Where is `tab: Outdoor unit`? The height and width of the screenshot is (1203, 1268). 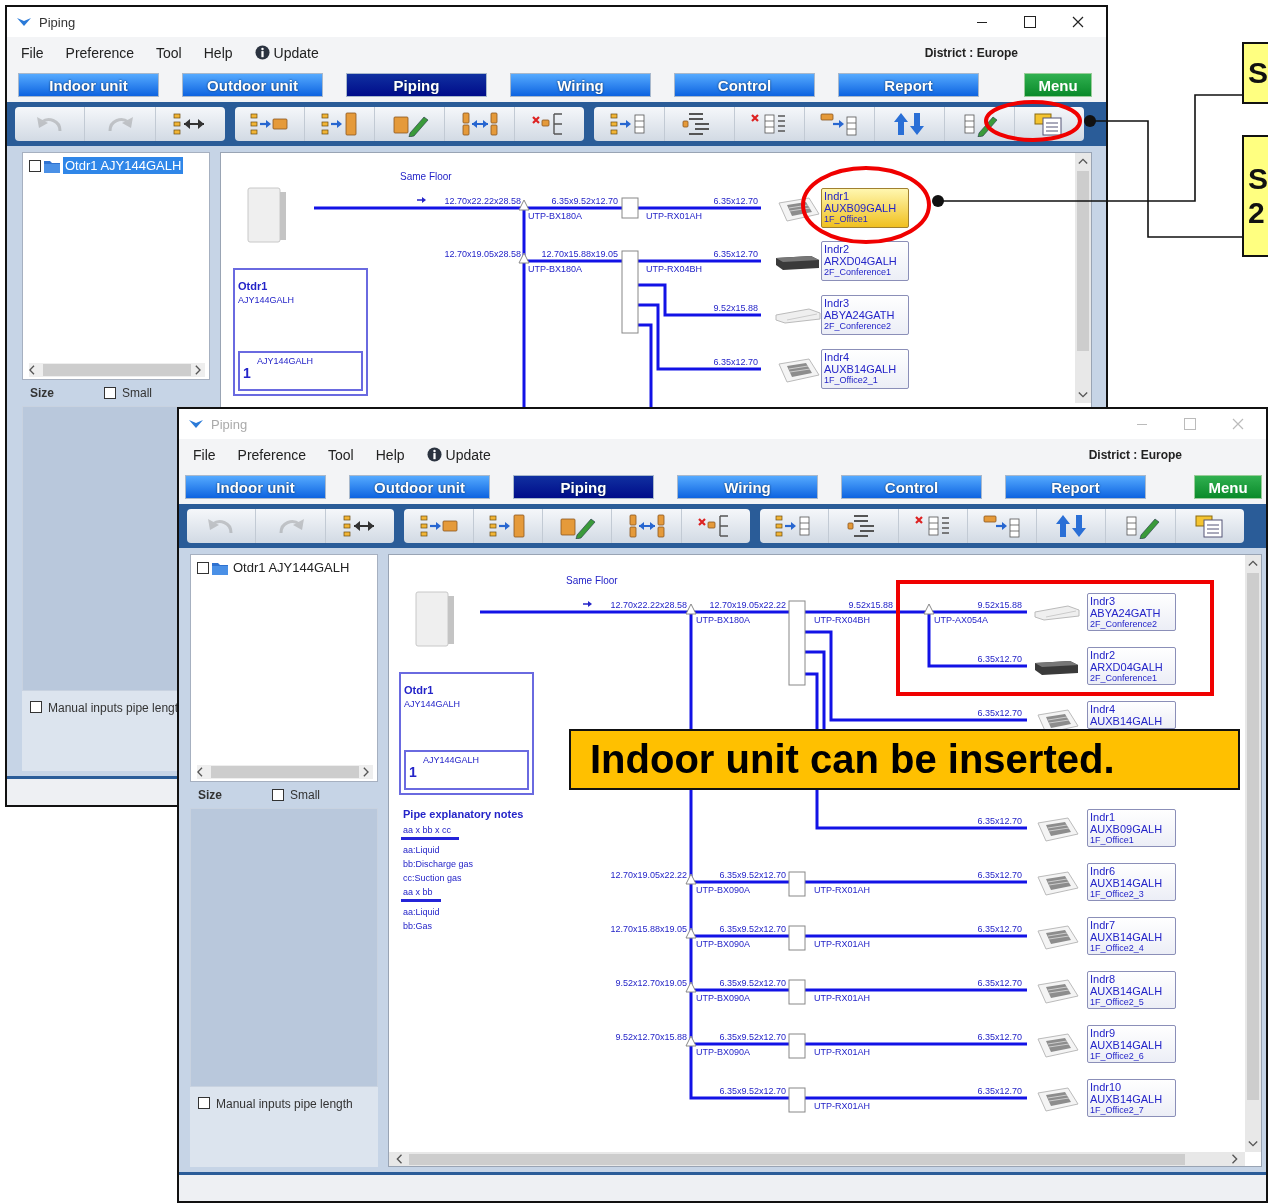
tab: Outdoor unit is located at coordinates (252, 85).